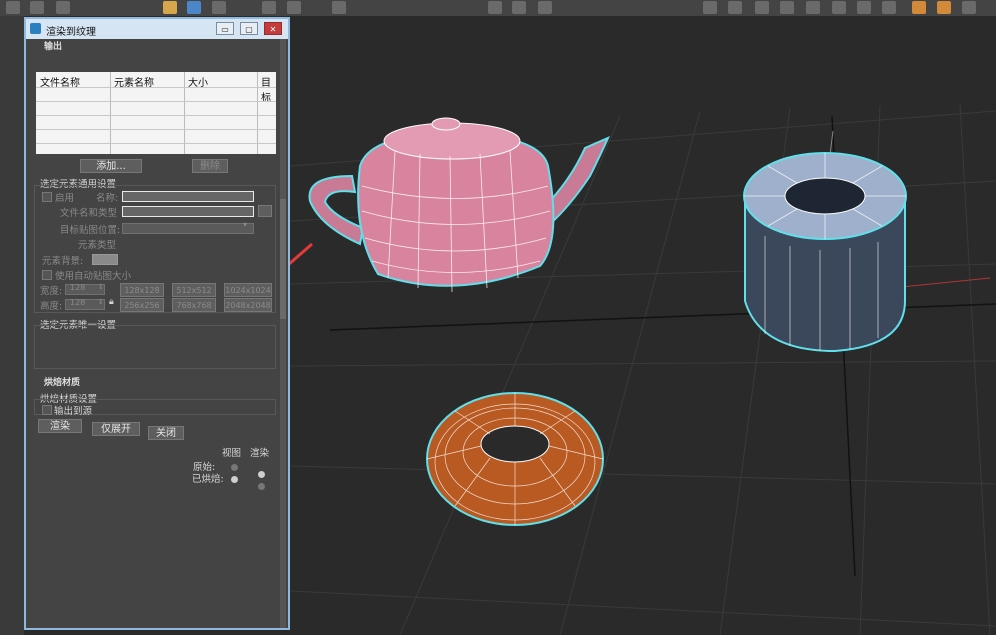  Describe the element at coordinates (63, 261) in the screenshot. I see `element-bg-label: 元素背景:` at that location.